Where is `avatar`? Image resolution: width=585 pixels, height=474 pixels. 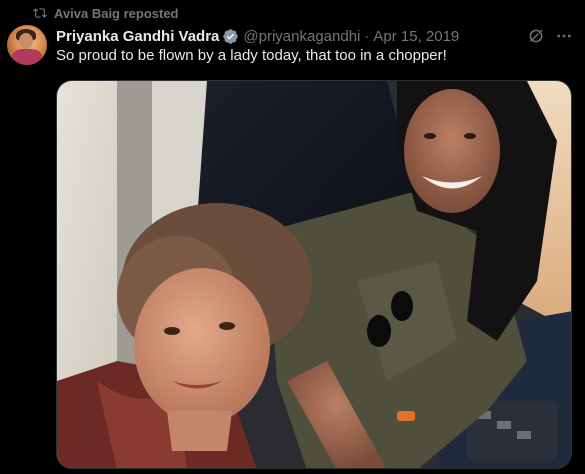
avatar is located at coordinates (27, 45).